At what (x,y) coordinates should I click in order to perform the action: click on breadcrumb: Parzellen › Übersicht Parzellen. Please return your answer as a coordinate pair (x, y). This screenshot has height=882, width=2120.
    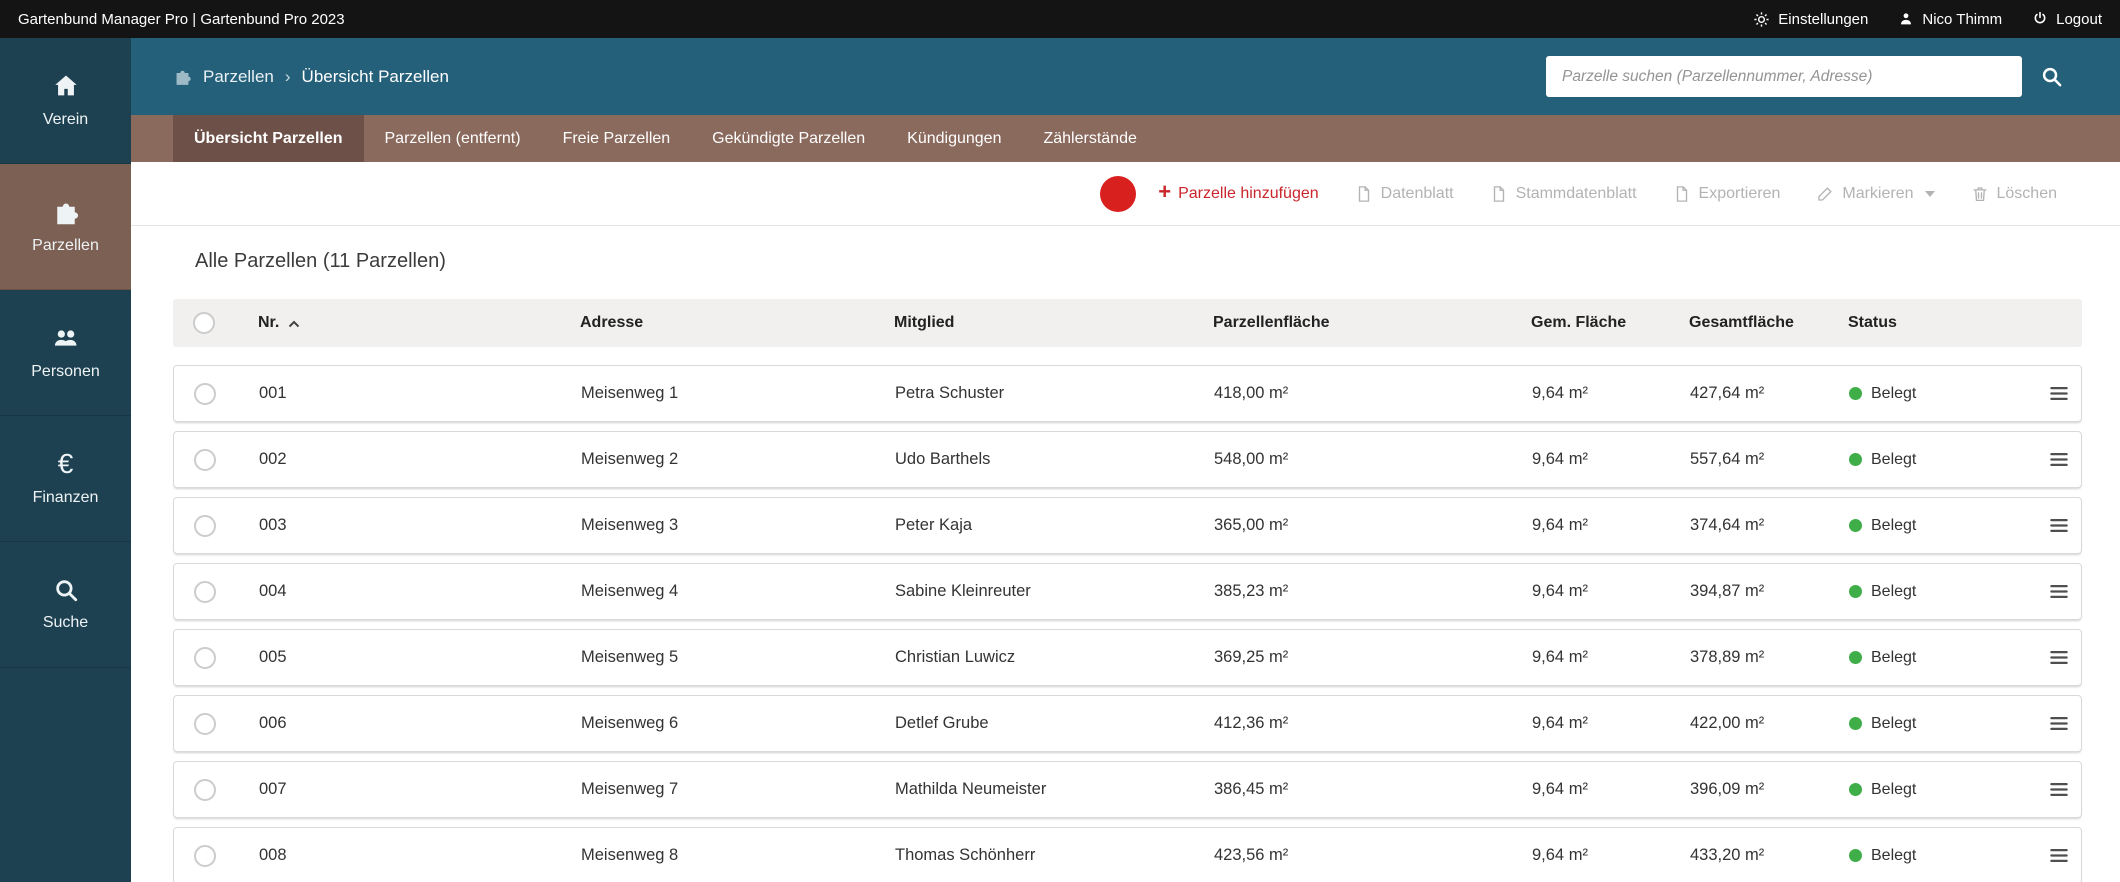
    Looking at the image, I should click on (311, 77).